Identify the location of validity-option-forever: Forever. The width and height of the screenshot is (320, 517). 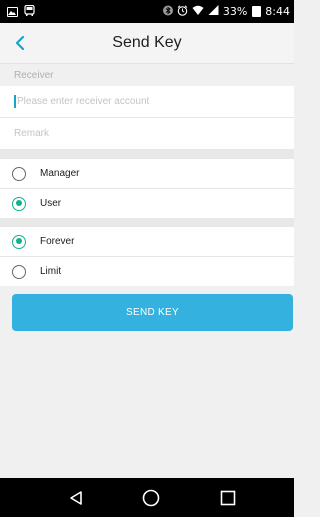
(147, 241).